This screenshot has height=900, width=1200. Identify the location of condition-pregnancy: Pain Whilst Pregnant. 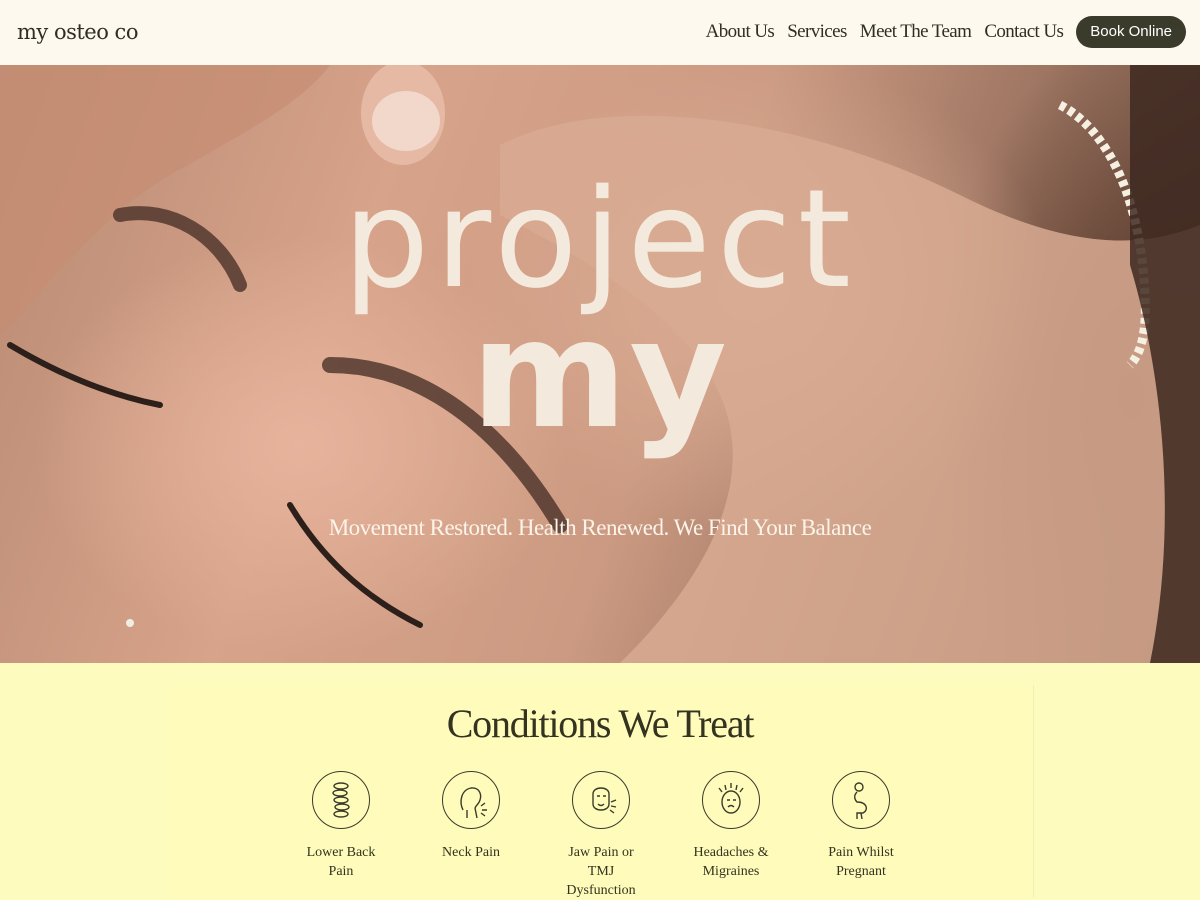
(861, 826).